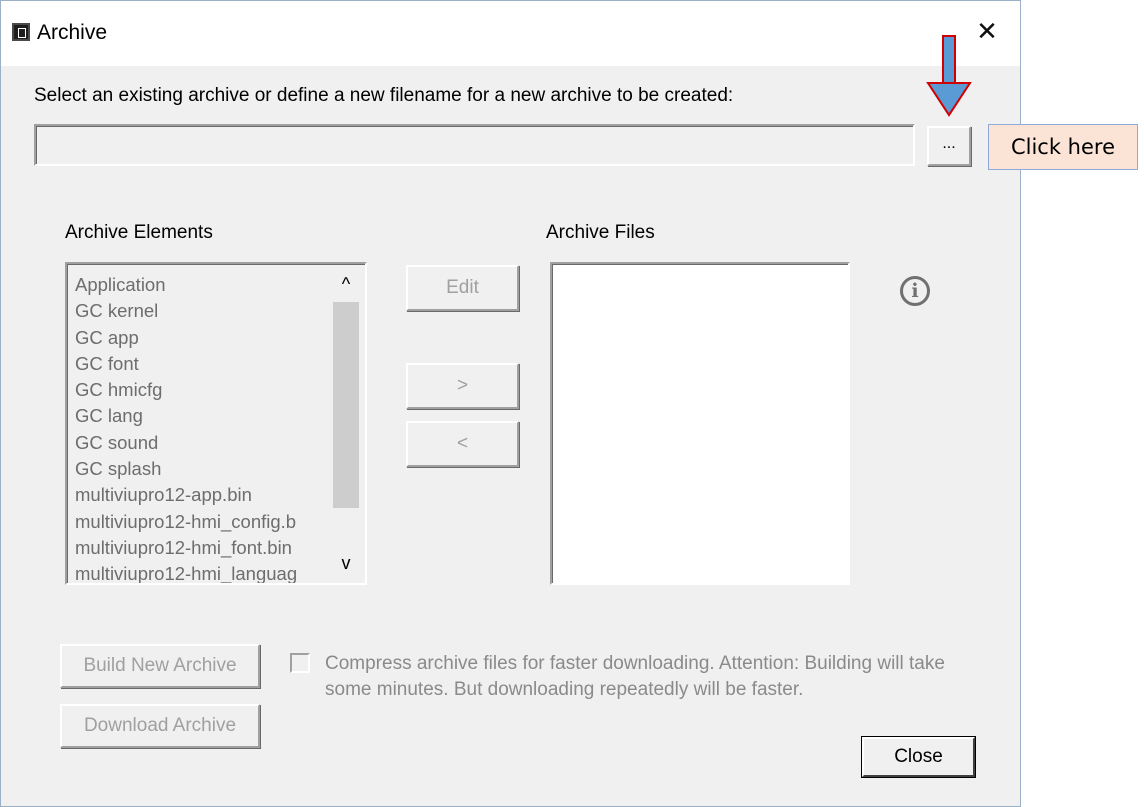  I want to click on list-item: GC lang, so click(186, 416).